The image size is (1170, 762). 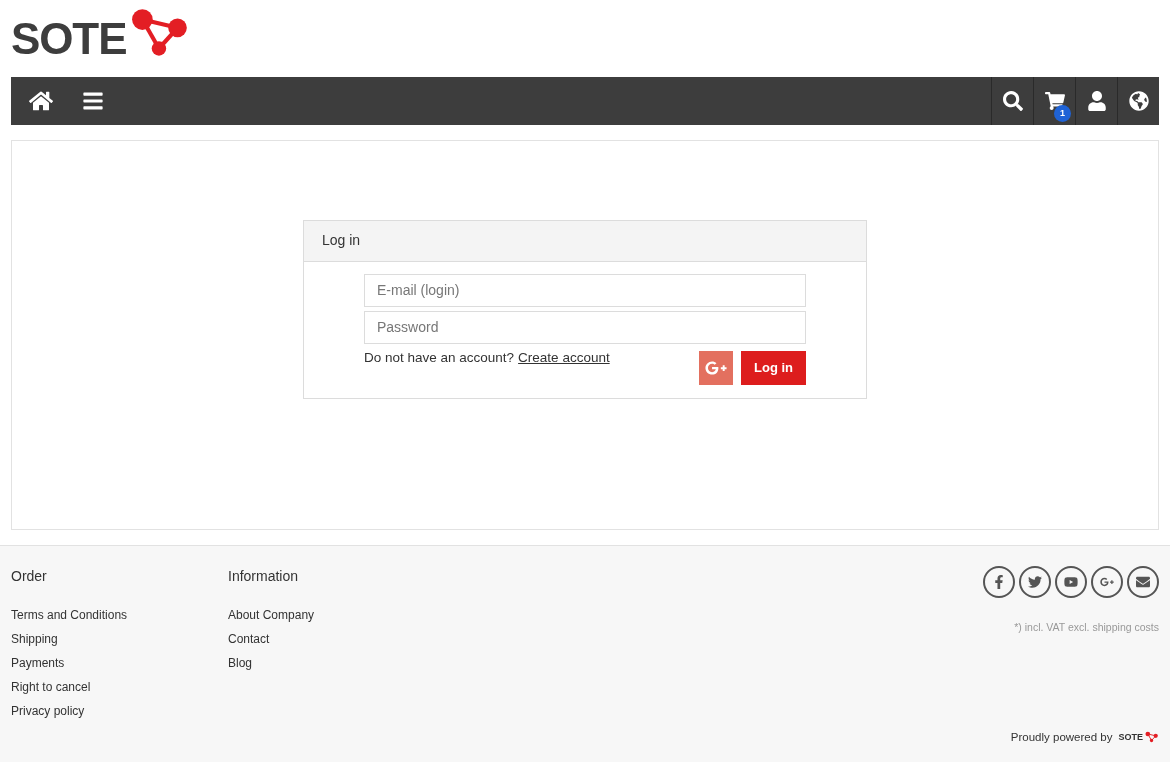 What do you see at coordinates (1012, 101) in the screenshot?
I see `search-icon` at bounding box center [1012, 101].